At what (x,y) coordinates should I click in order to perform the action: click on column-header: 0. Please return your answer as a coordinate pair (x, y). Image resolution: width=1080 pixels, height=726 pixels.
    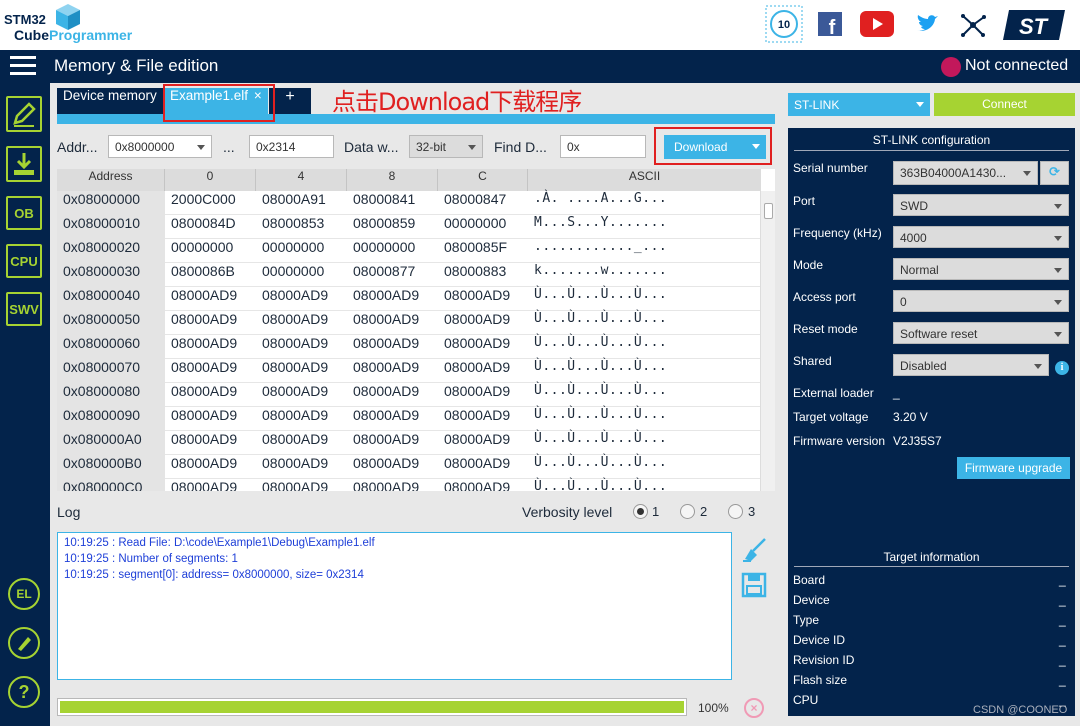
    Looking at the image, I should click on (210, 180).